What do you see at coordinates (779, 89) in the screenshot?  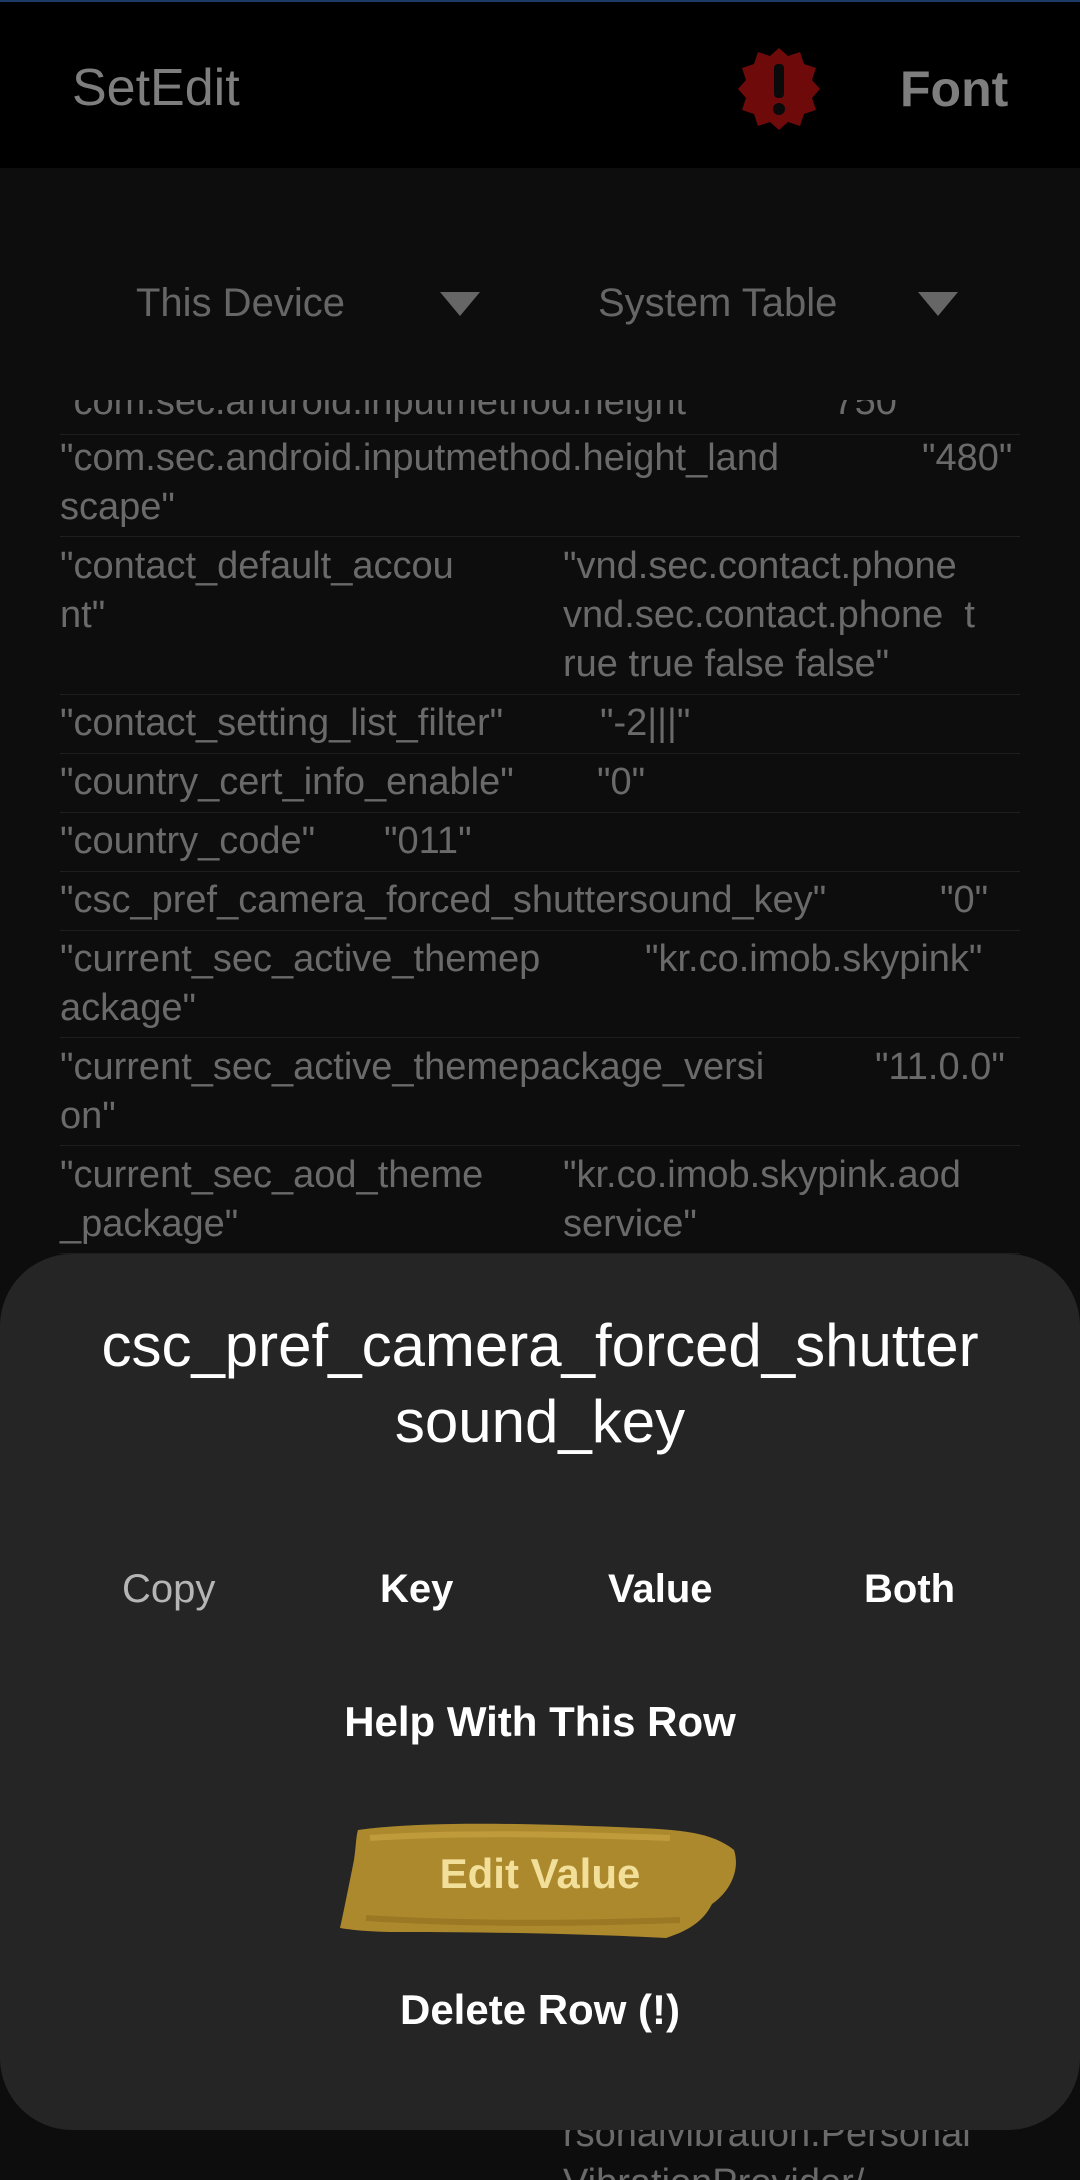 I see `alert-badge-icon` at bounding box center [779, 89].